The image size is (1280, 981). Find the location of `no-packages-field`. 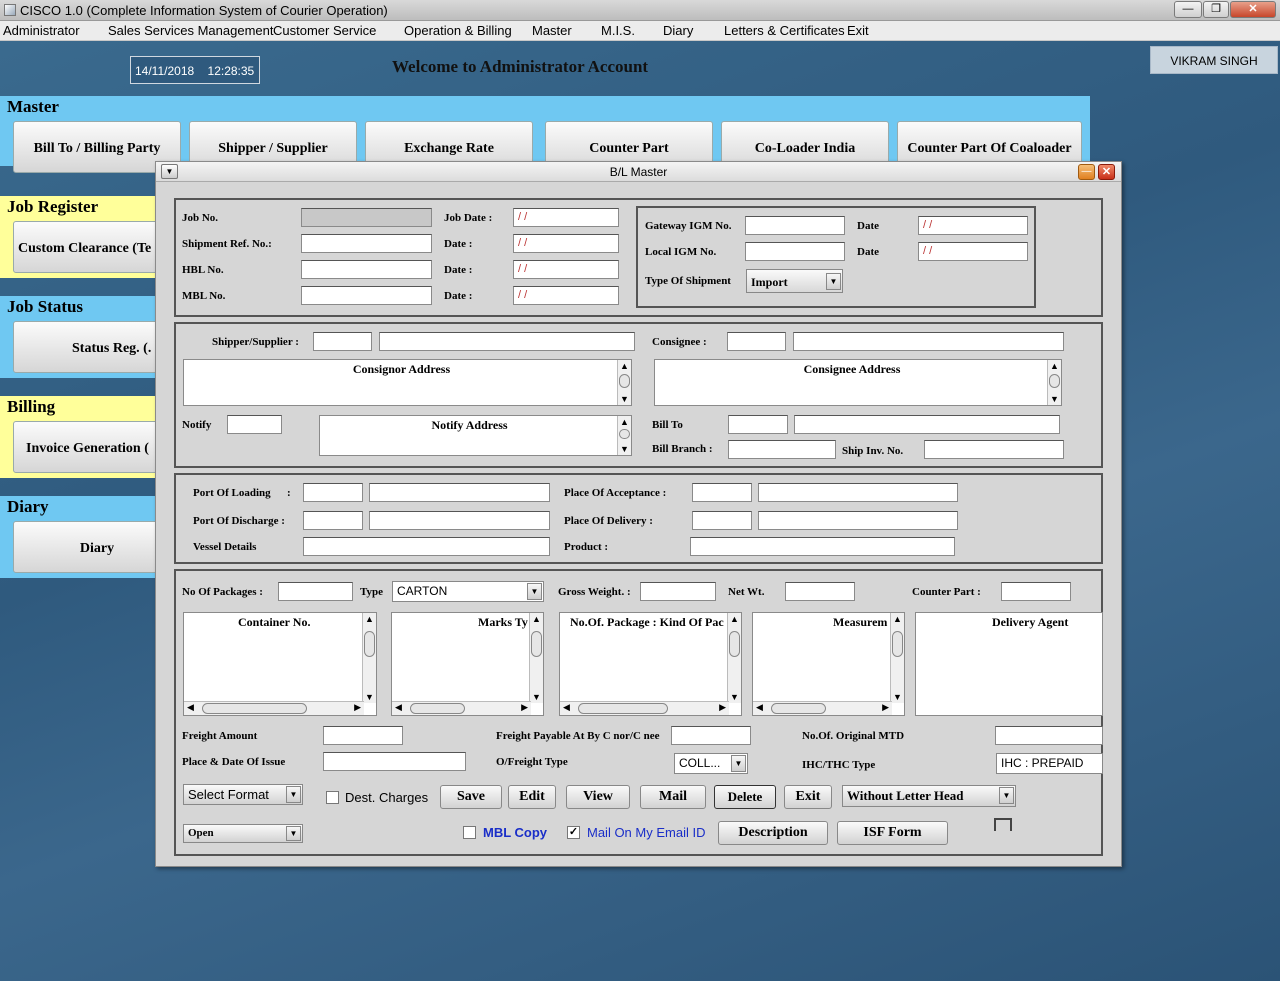

no-packages-field is located at coordinates (315, 591).